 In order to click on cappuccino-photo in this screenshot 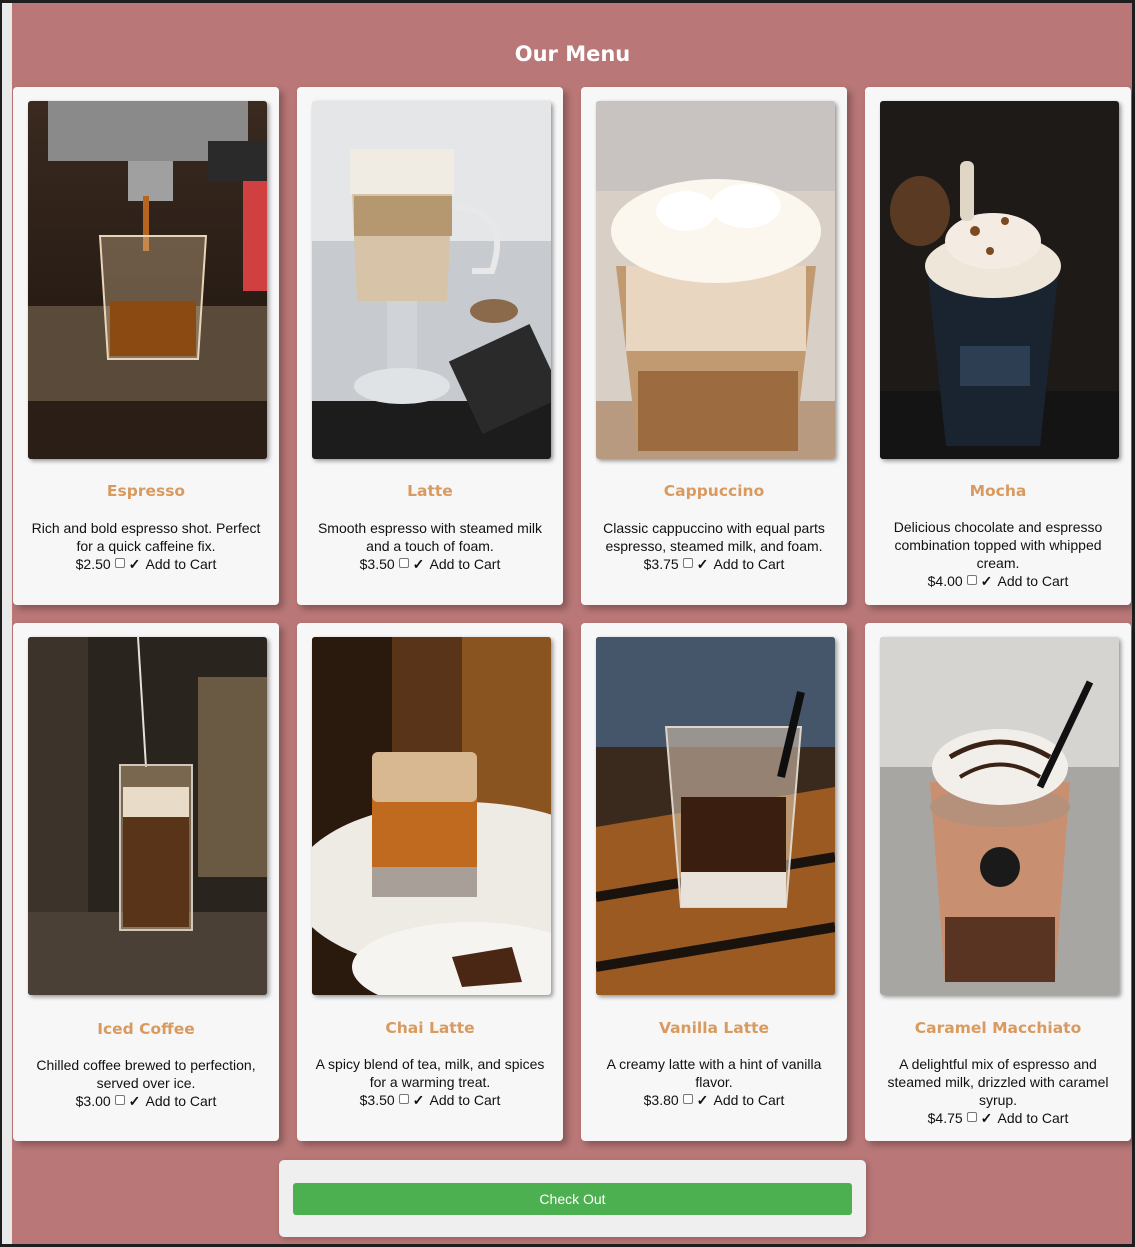, I will do `click(715, 280)`.